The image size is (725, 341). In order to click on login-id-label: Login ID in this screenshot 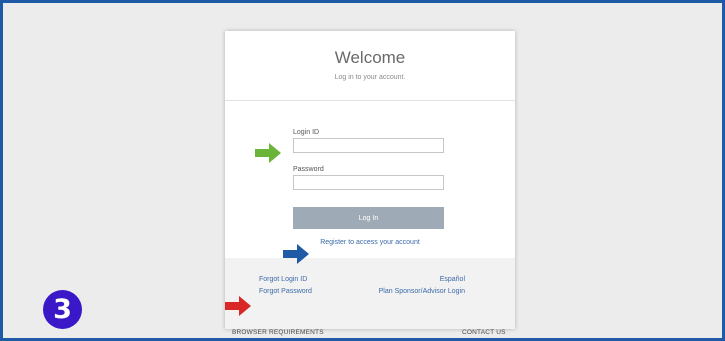, I will do `click(306, 132)`.